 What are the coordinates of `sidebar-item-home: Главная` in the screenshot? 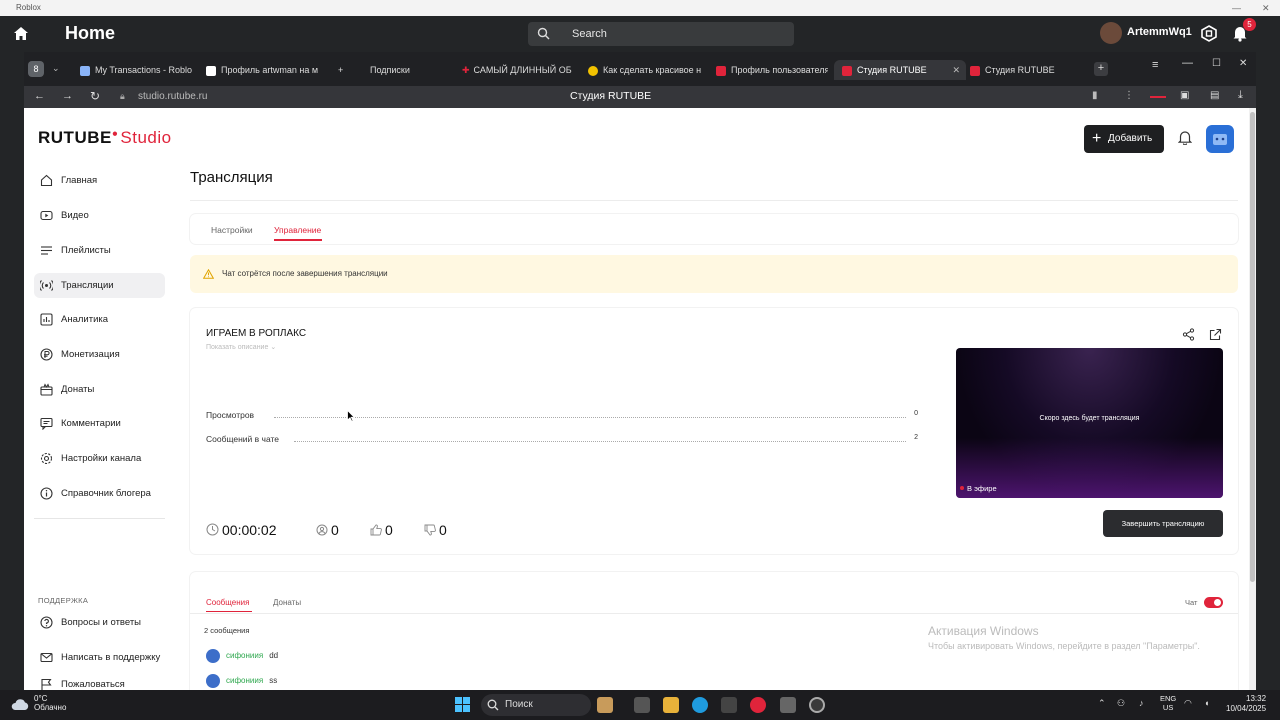 It's located at (99, 180).